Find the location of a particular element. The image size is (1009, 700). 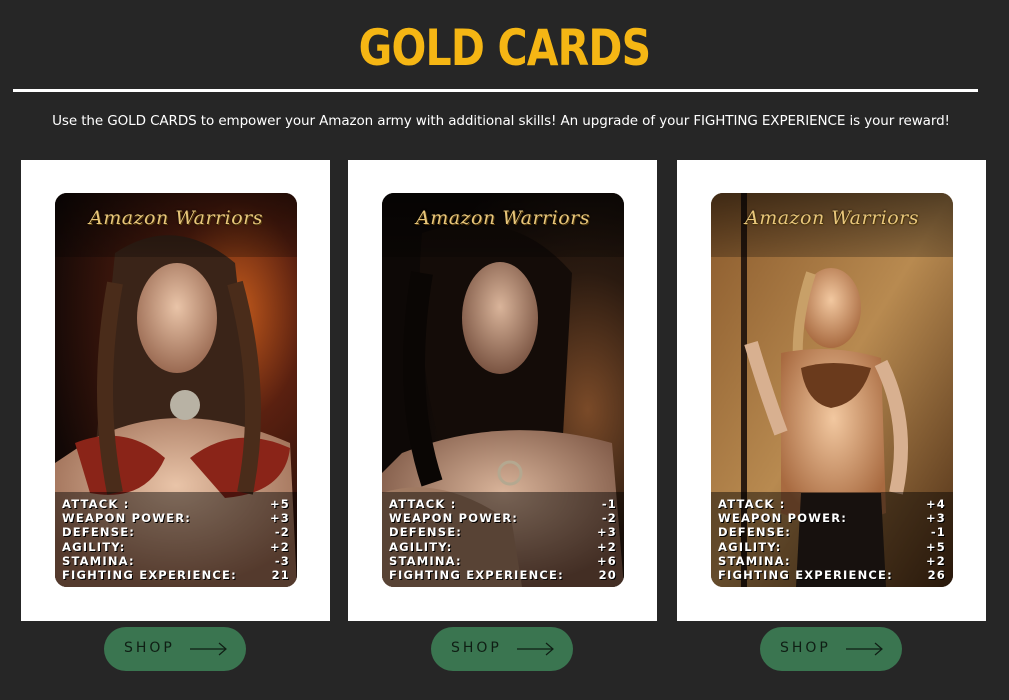

page-title: GOLD CARDS is located at coordinates (505, 48).